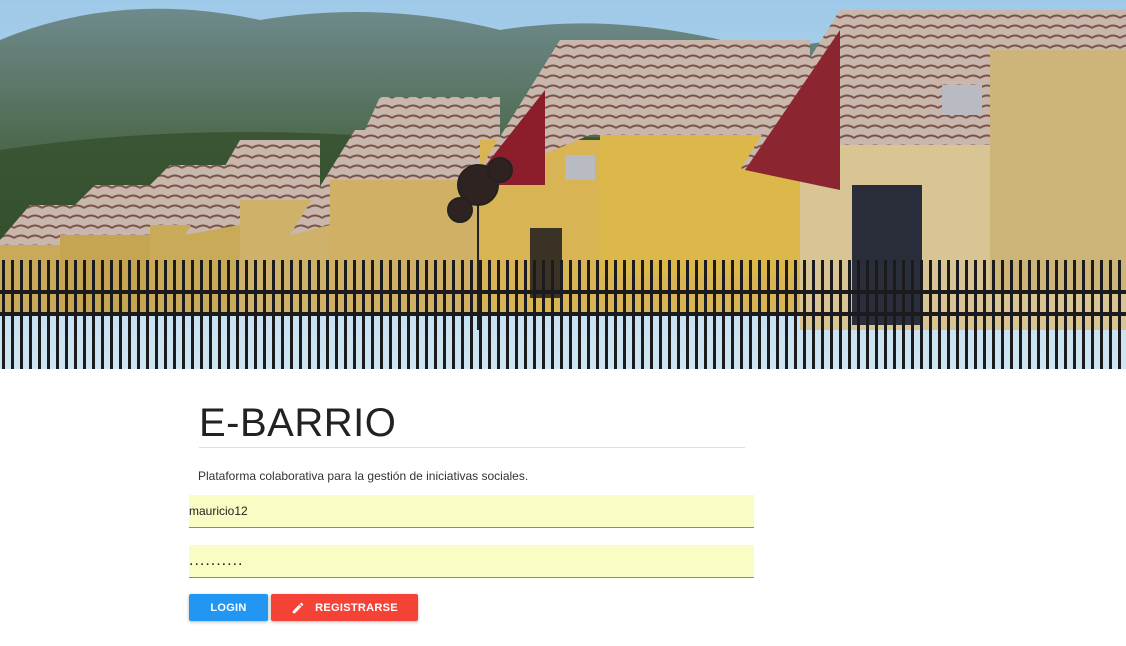 The image size is (1126, 646). I want to click on register-button: REGISTRARSE, so click(344, 607).